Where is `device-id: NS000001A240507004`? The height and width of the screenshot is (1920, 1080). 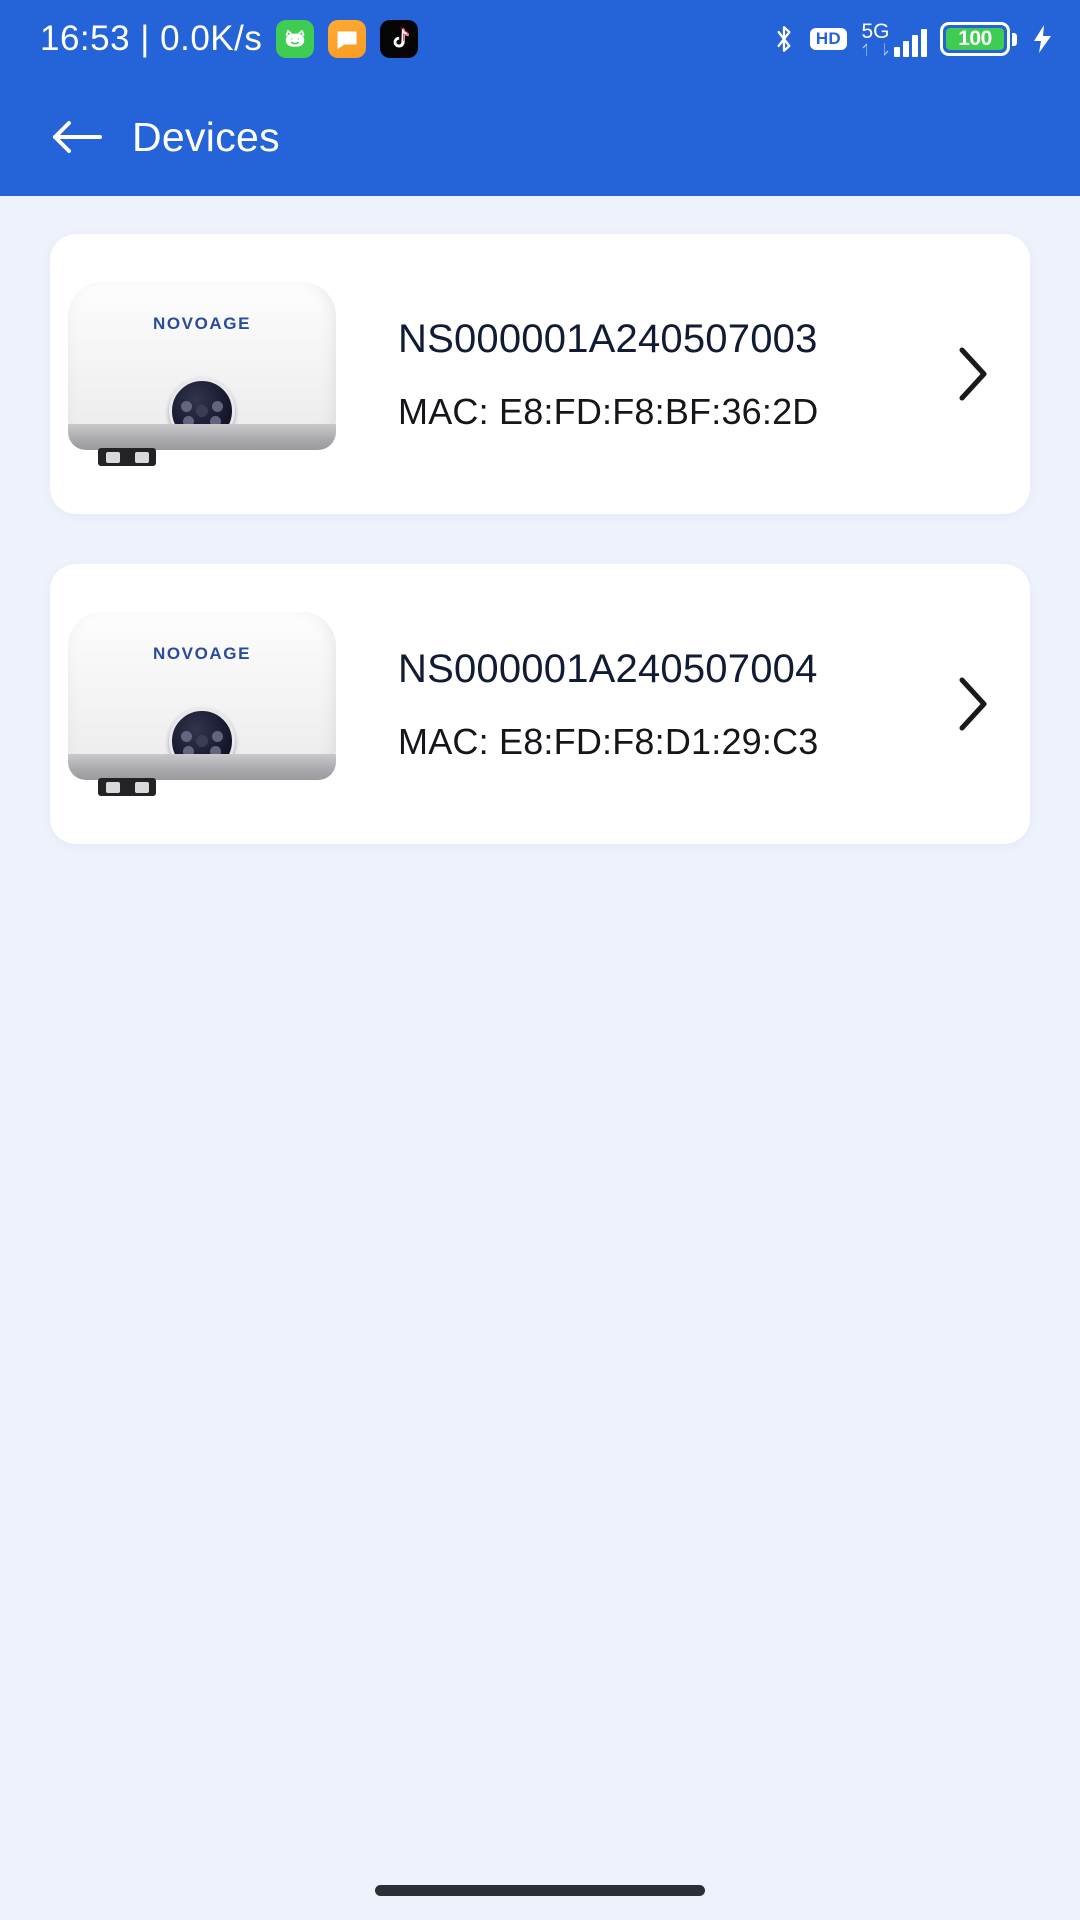 device-id: NS000001A240507004 is located at coordinates (608, 669).